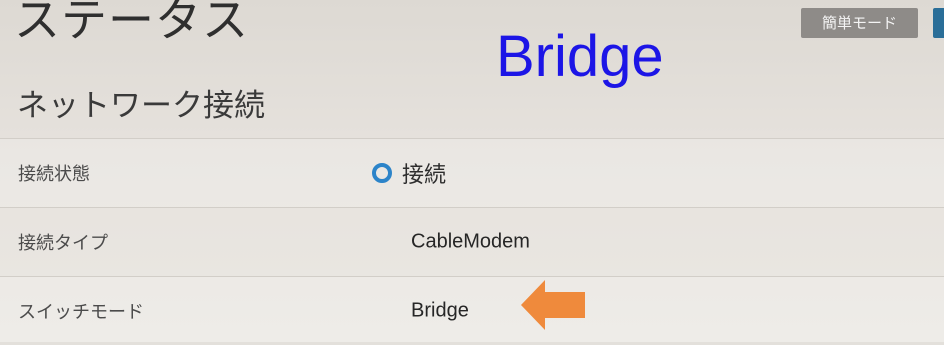 The image size is (944, 345). What do you see at coordinates (81, 312) in the screenshot?
I see `switch-mode-label: スイッチモード` at bounding box center [81, 312].